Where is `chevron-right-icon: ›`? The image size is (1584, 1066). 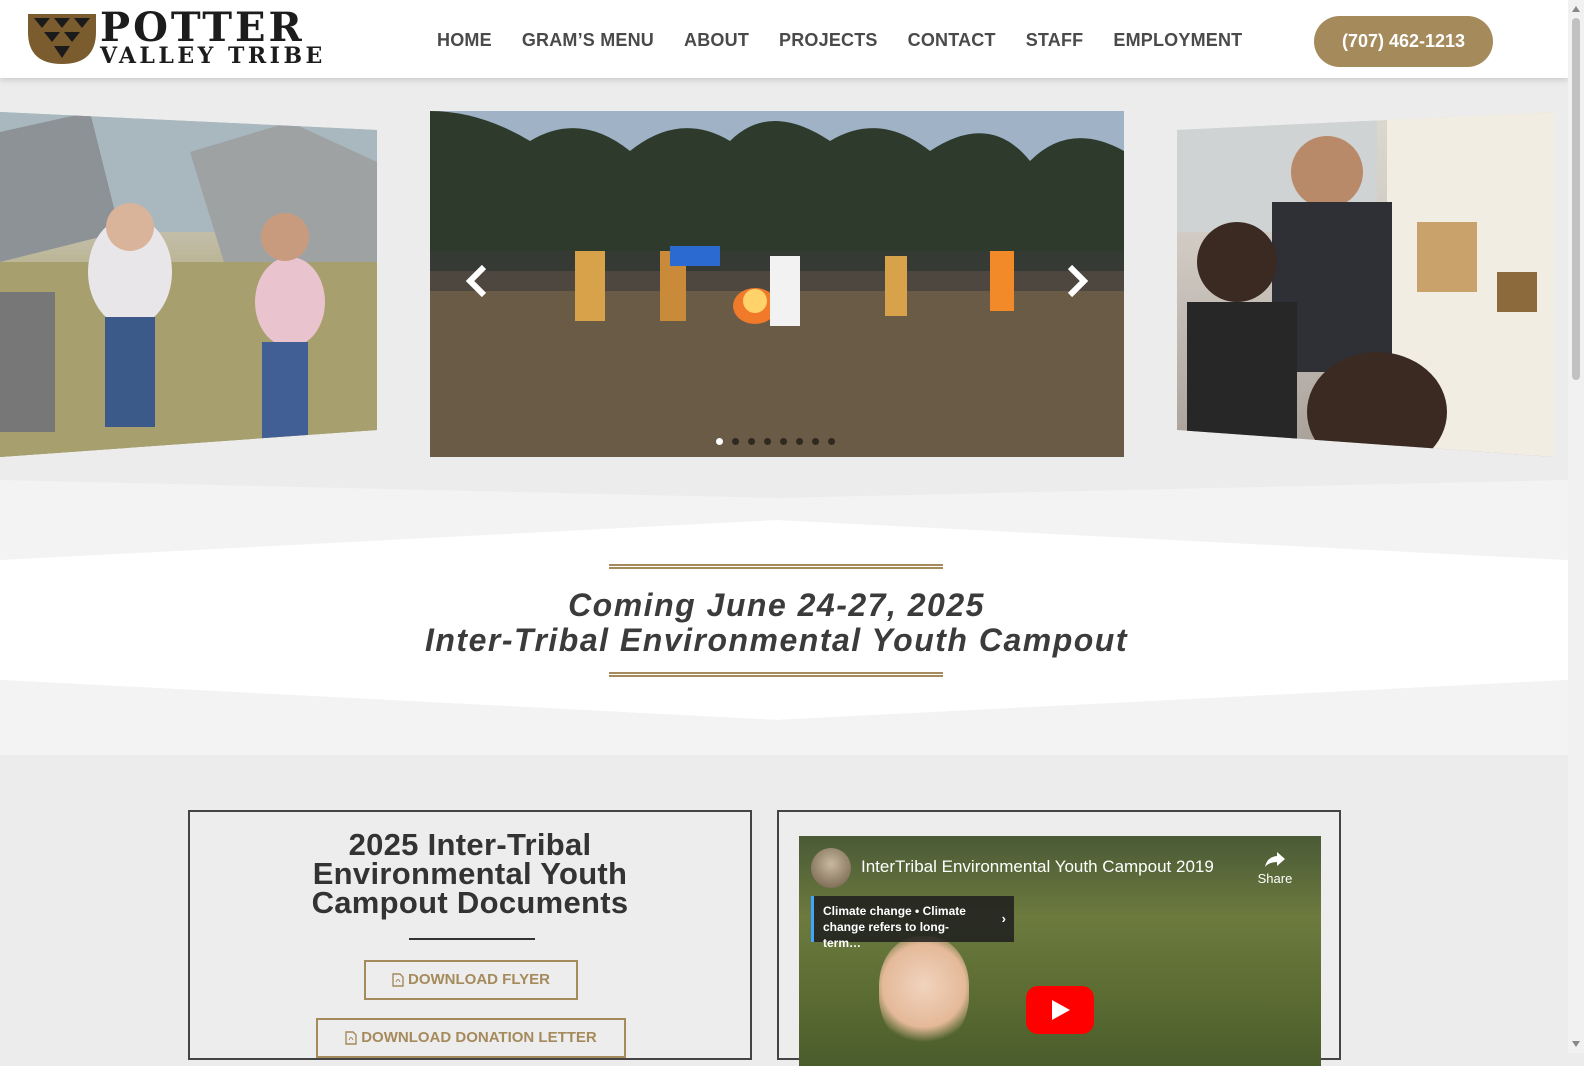
chevron-right-icon: › is located at coordinates (1003, 918).